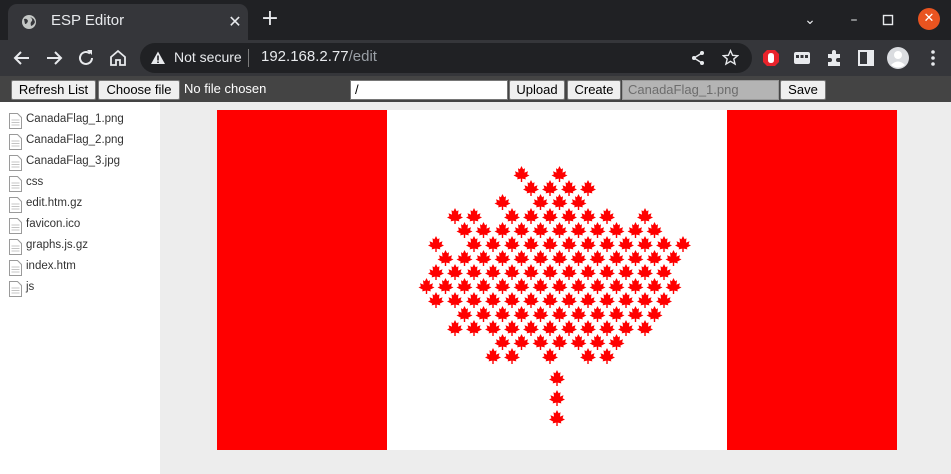 The height and width of the screenshot is (474, 951). I want to click on flag-right-band, so click(812, 280).